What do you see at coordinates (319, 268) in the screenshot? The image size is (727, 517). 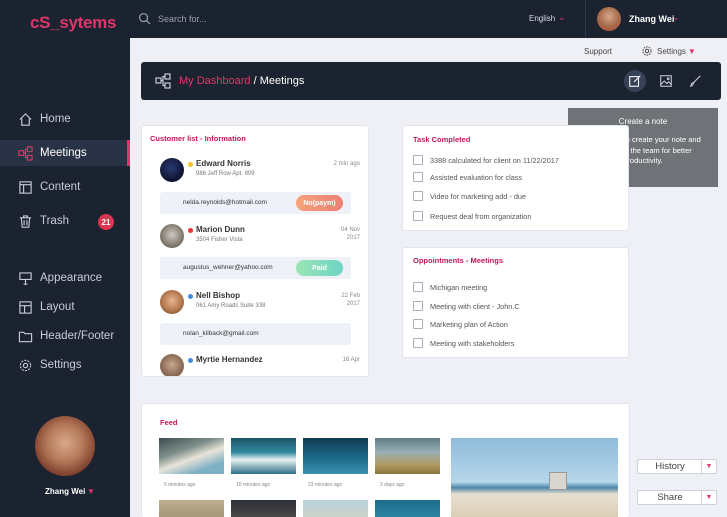 I see `status-badge: Paid` at bounding box center [319, 268].